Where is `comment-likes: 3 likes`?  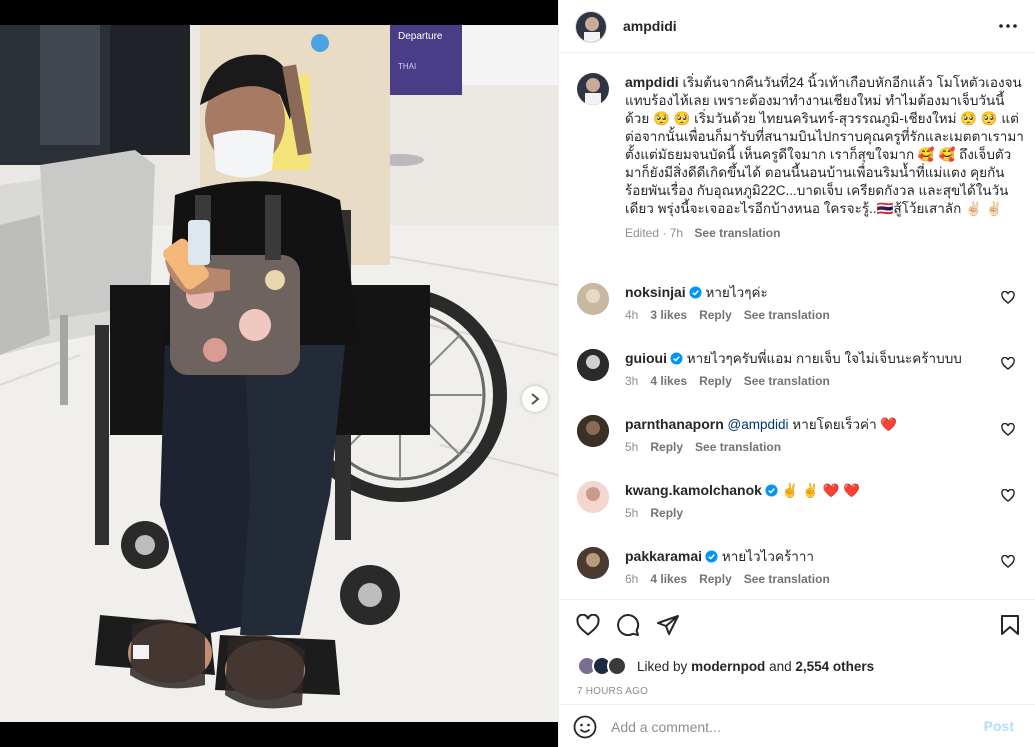 comment-likes: 3 likes is located at coordinates (668, 315).